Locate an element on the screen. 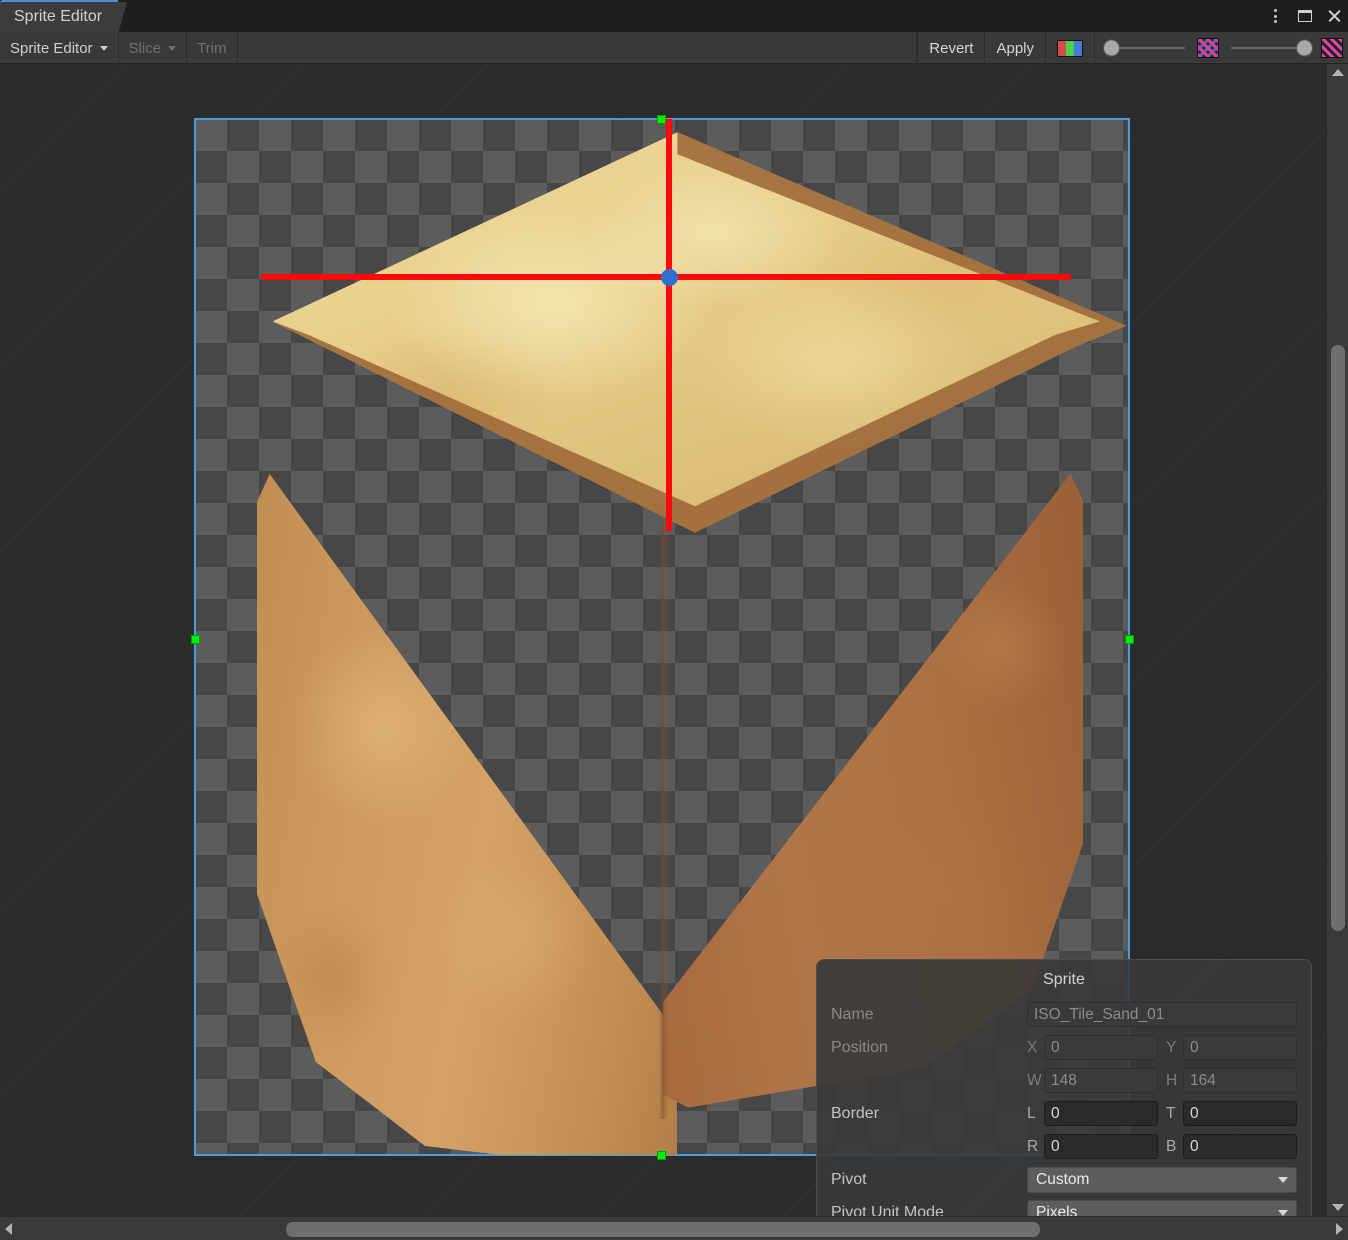 This screenshot has height=1240, width=1348. panel-title: Sprite is located at coordinates (1064, 979).